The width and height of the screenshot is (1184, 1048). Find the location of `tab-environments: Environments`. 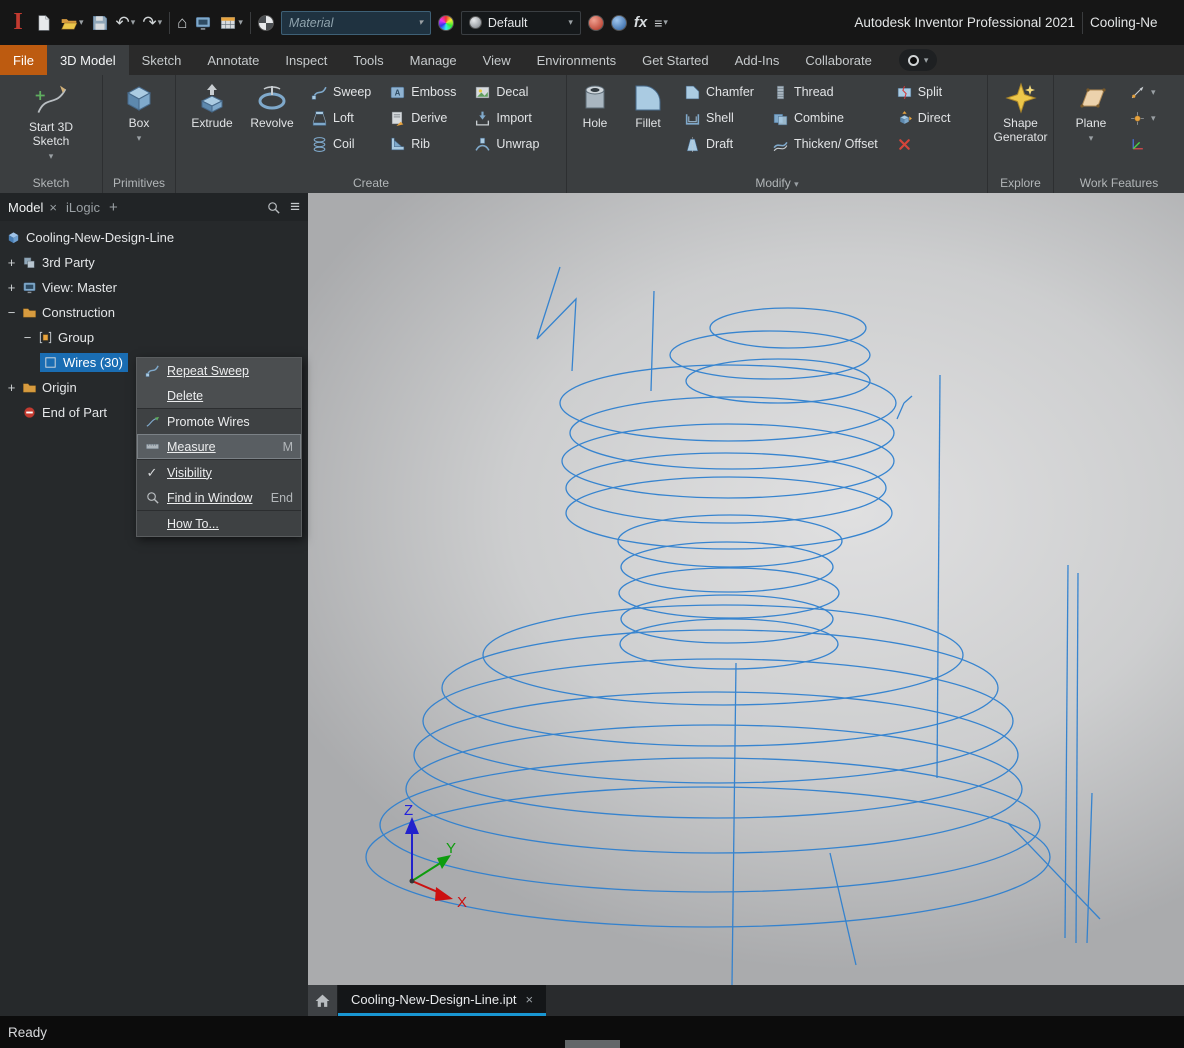

tab-environments: Environments is located at coordinates (576, 60).